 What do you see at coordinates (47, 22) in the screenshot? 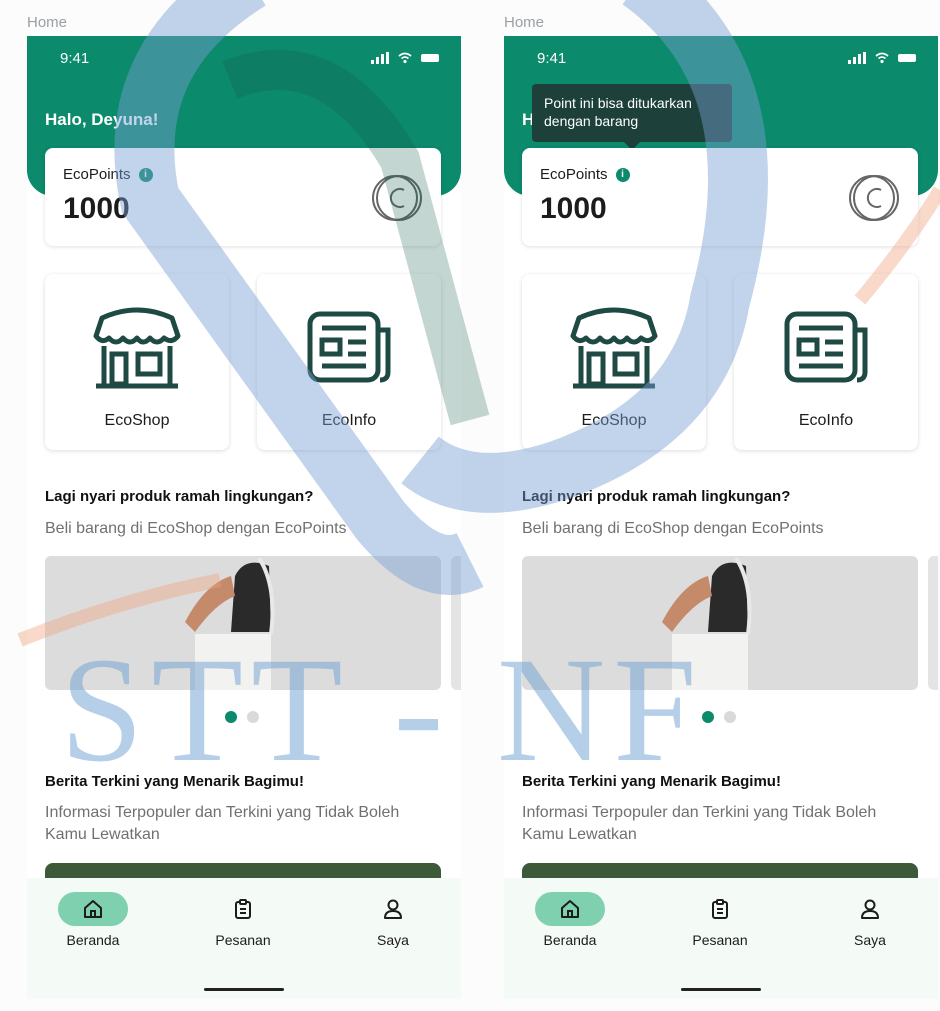
I see `frame-label-home: Home` at bounding box center [47, 22].